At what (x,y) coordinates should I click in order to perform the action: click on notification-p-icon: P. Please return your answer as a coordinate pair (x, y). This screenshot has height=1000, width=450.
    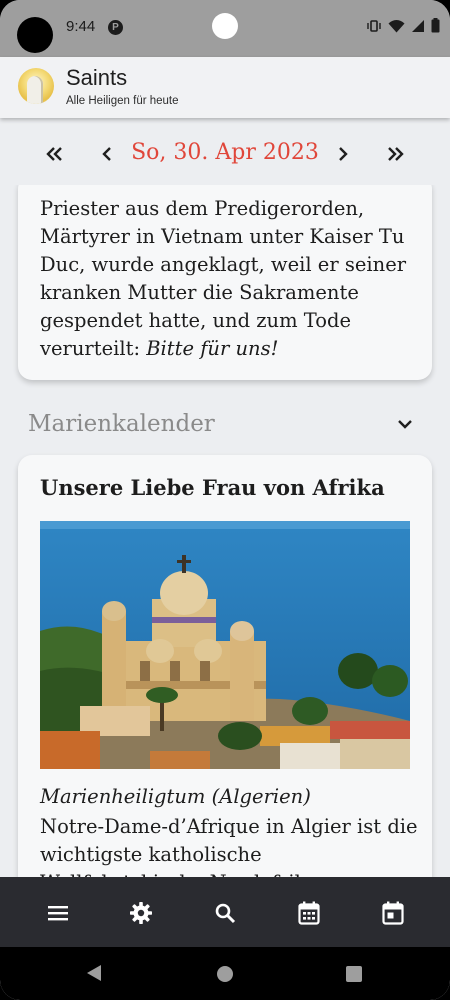
    Looking at the image, I should click on (115, 27).